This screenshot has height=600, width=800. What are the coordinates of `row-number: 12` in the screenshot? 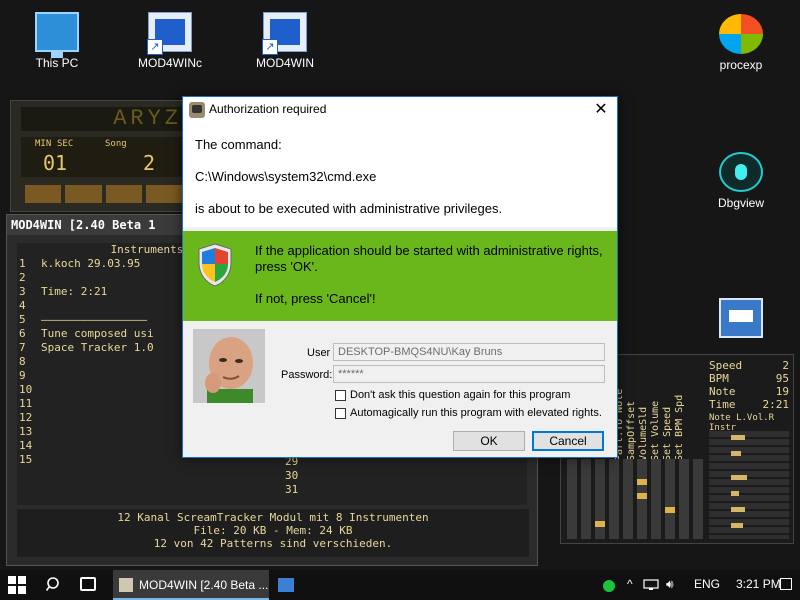 It's located at (26, 417).